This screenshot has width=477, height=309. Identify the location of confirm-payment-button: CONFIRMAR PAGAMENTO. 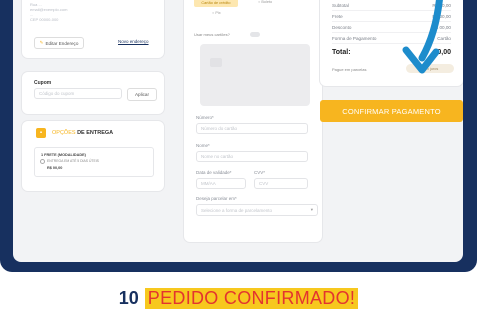
(391, 111).